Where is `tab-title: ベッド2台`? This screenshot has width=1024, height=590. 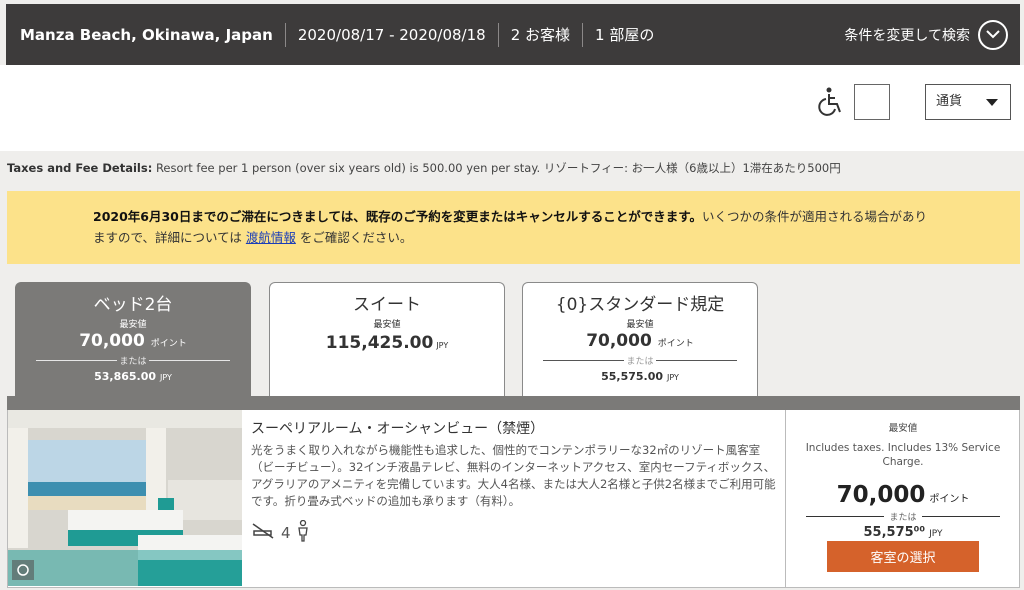
tab-title: ベッド2台 is located at coordinates (133, 305).